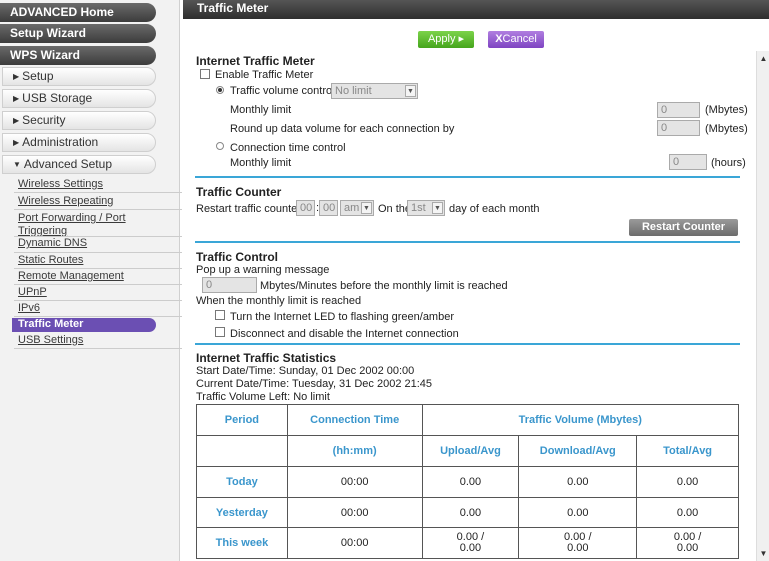 The image size is (769, 561). What do you see at coordinates (519, 39) in the screenshot?
I see `cancel-label: Cancel` at bounding box center [519, 39].